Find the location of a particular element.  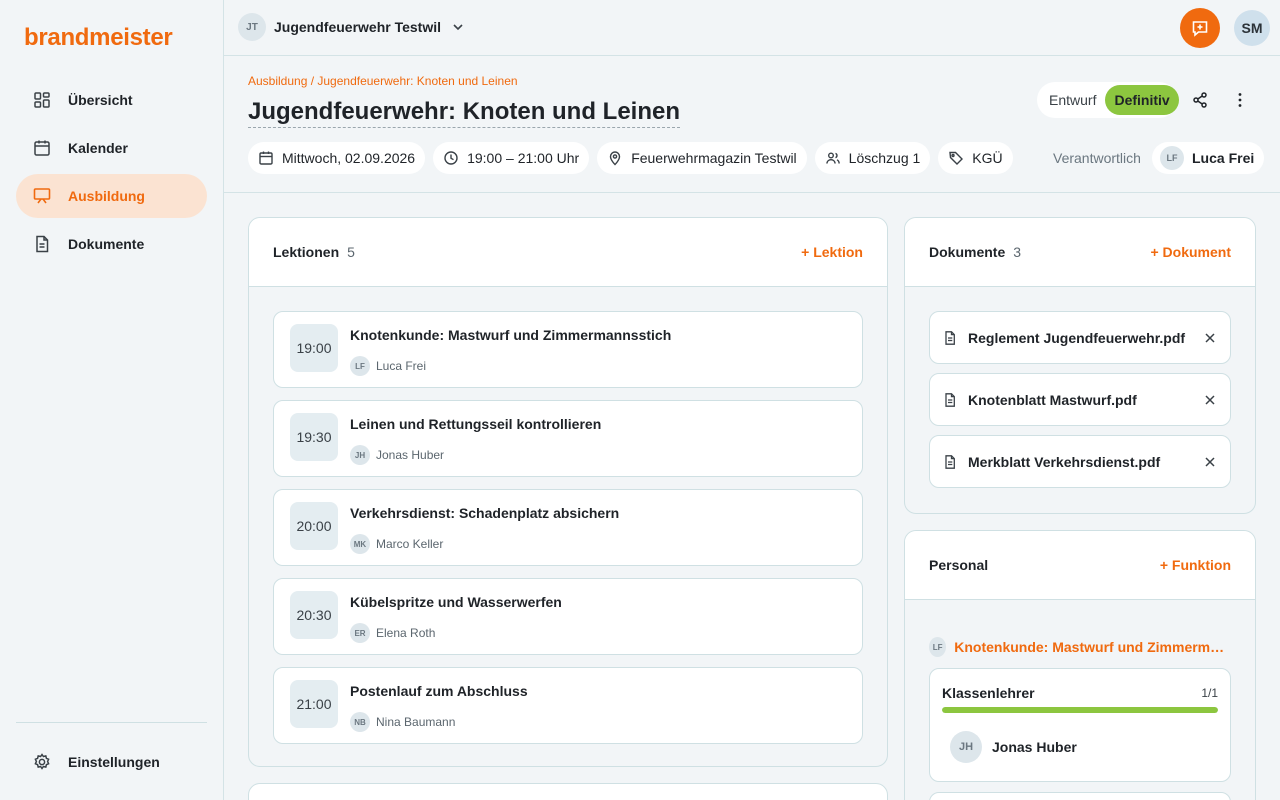

location-text: Feuerwehrmagazin Testwil is located at coordinates (714, 158).